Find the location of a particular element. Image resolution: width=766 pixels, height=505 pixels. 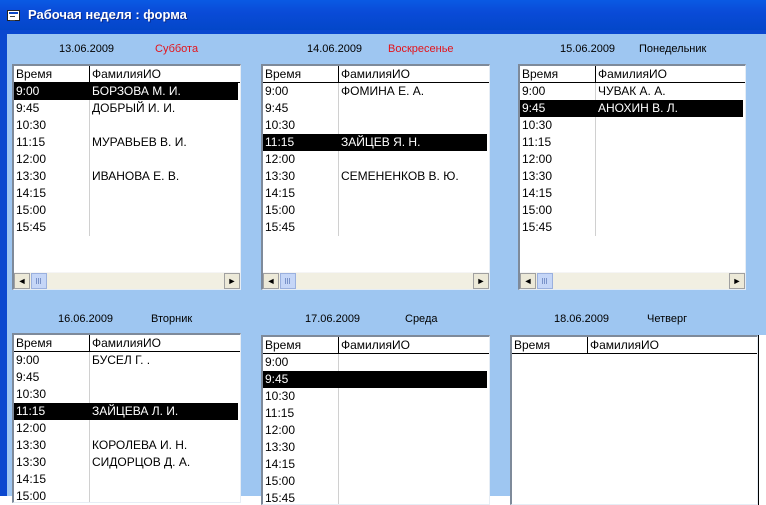

list-item: 9:00 ЧУВАК А. А. is located at coordinates (632, 91).